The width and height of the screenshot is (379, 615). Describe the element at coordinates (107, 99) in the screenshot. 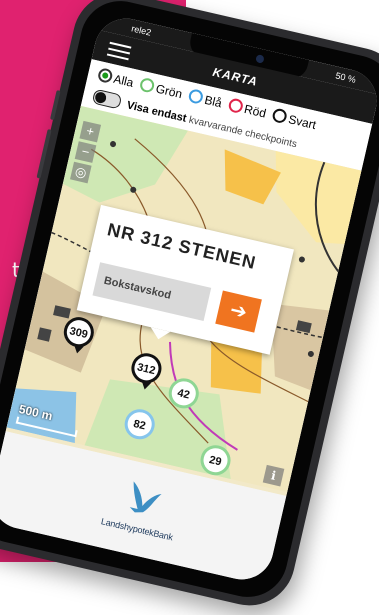

I see `remaining-checkpoints-toggle` at that location.